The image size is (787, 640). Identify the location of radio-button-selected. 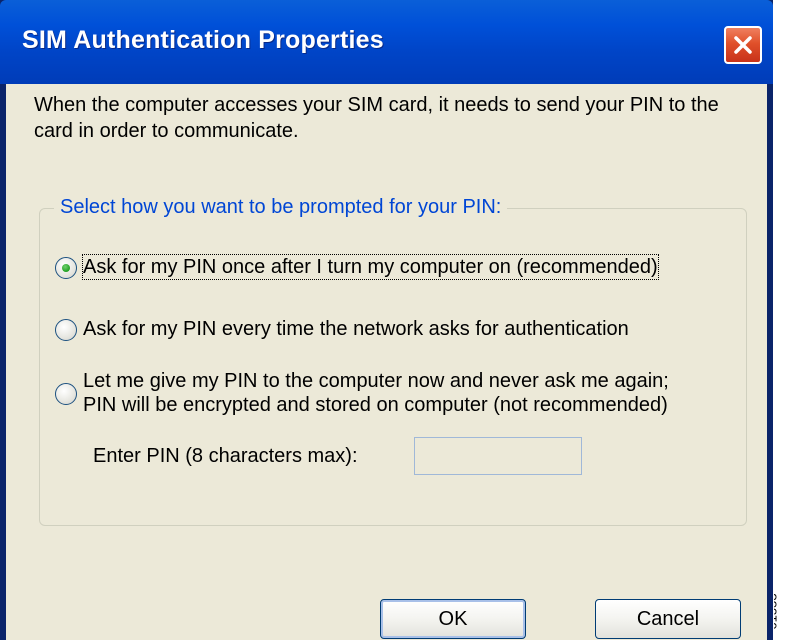
(66, 268).